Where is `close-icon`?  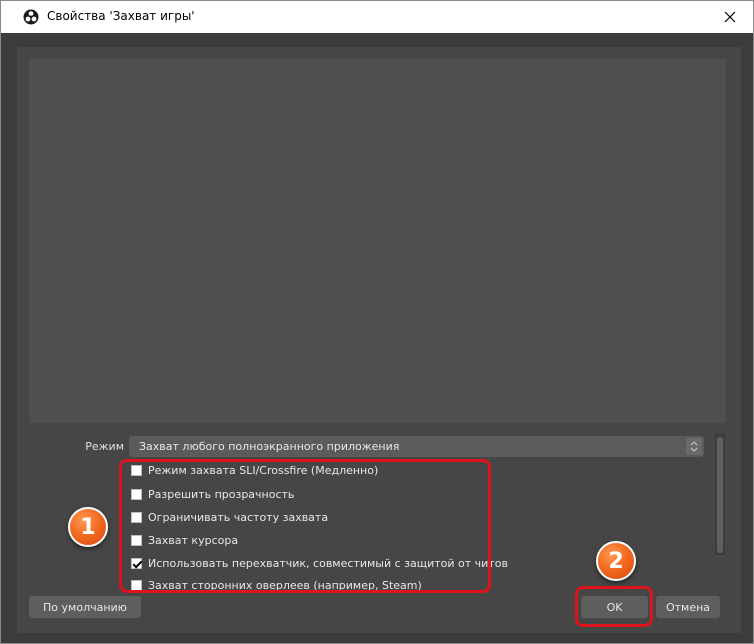
close-icon is located at coordinates (730, 17).